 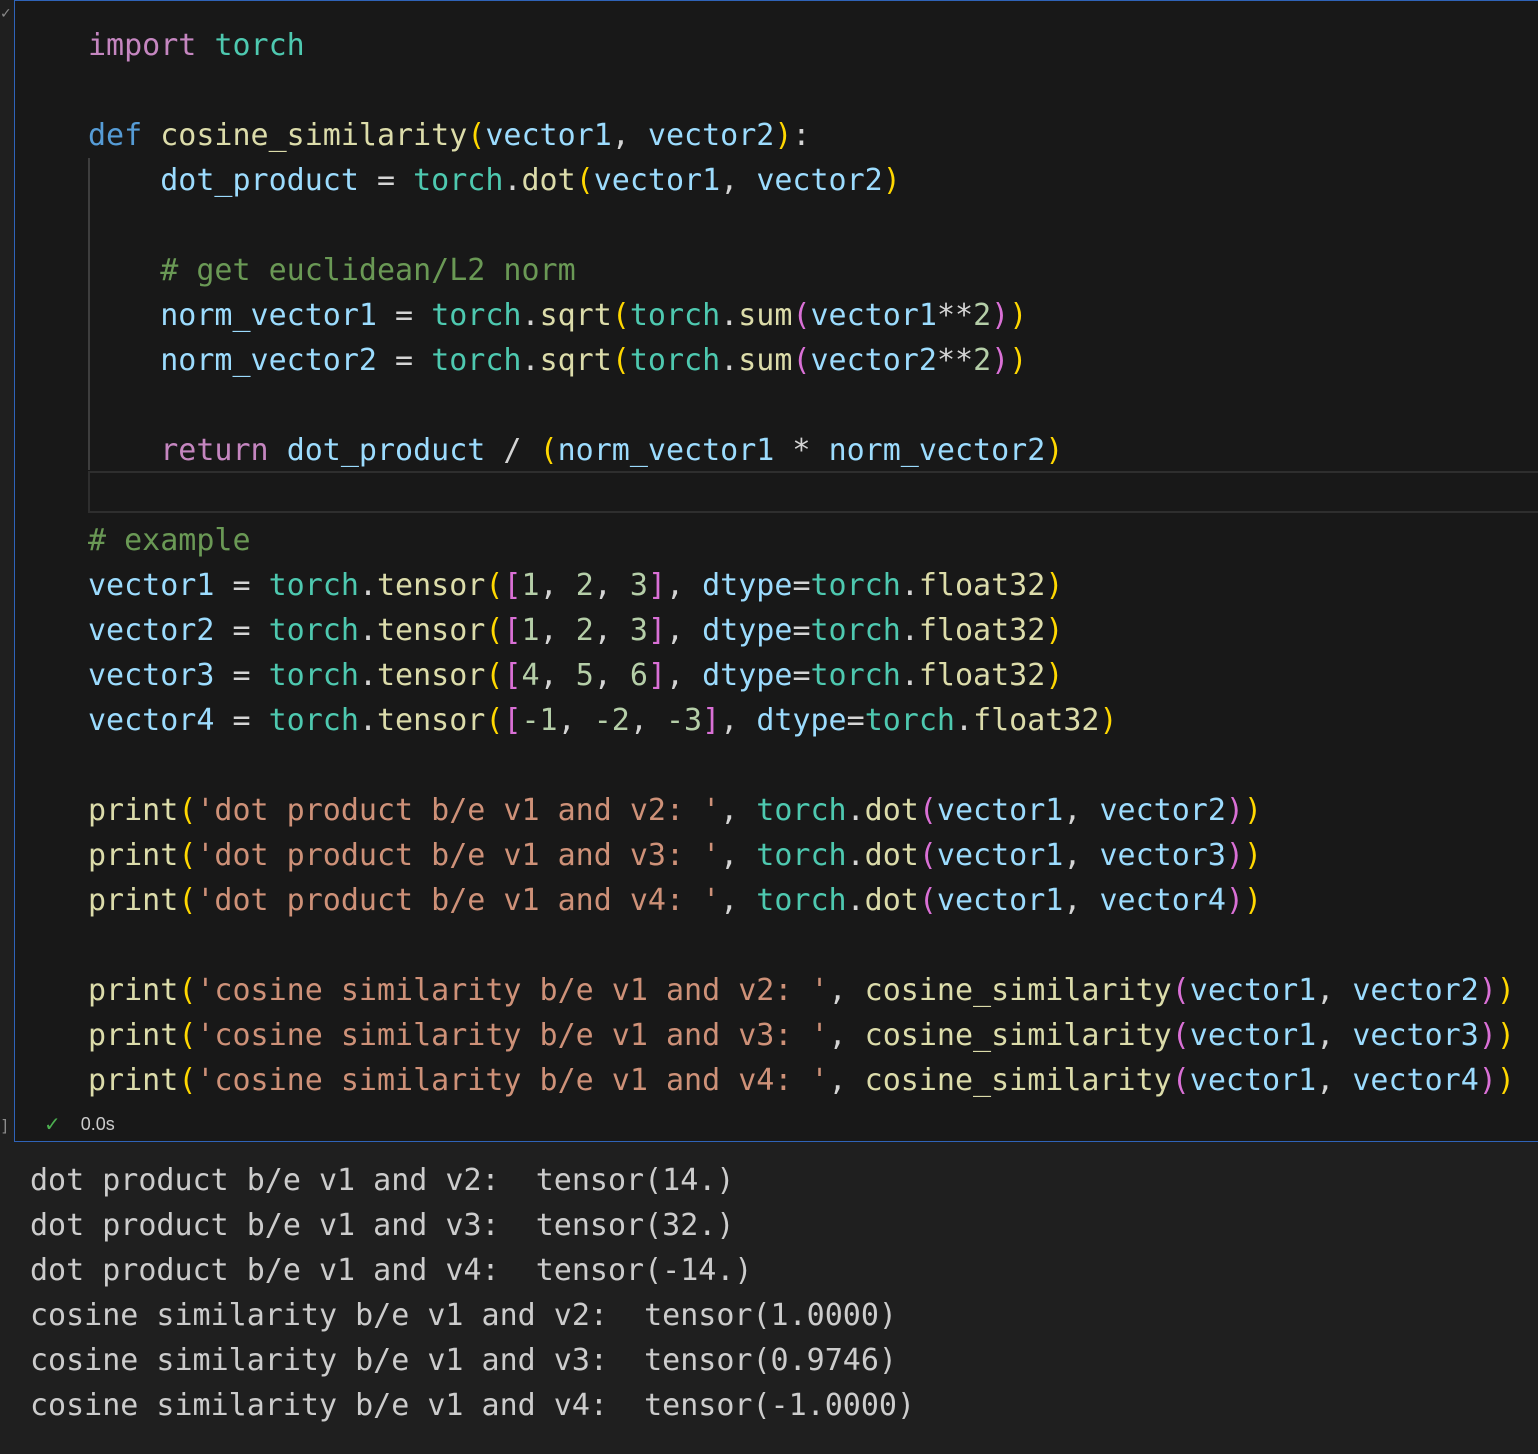 I want to click on code-token: tensor, so click(x=431, y=585).